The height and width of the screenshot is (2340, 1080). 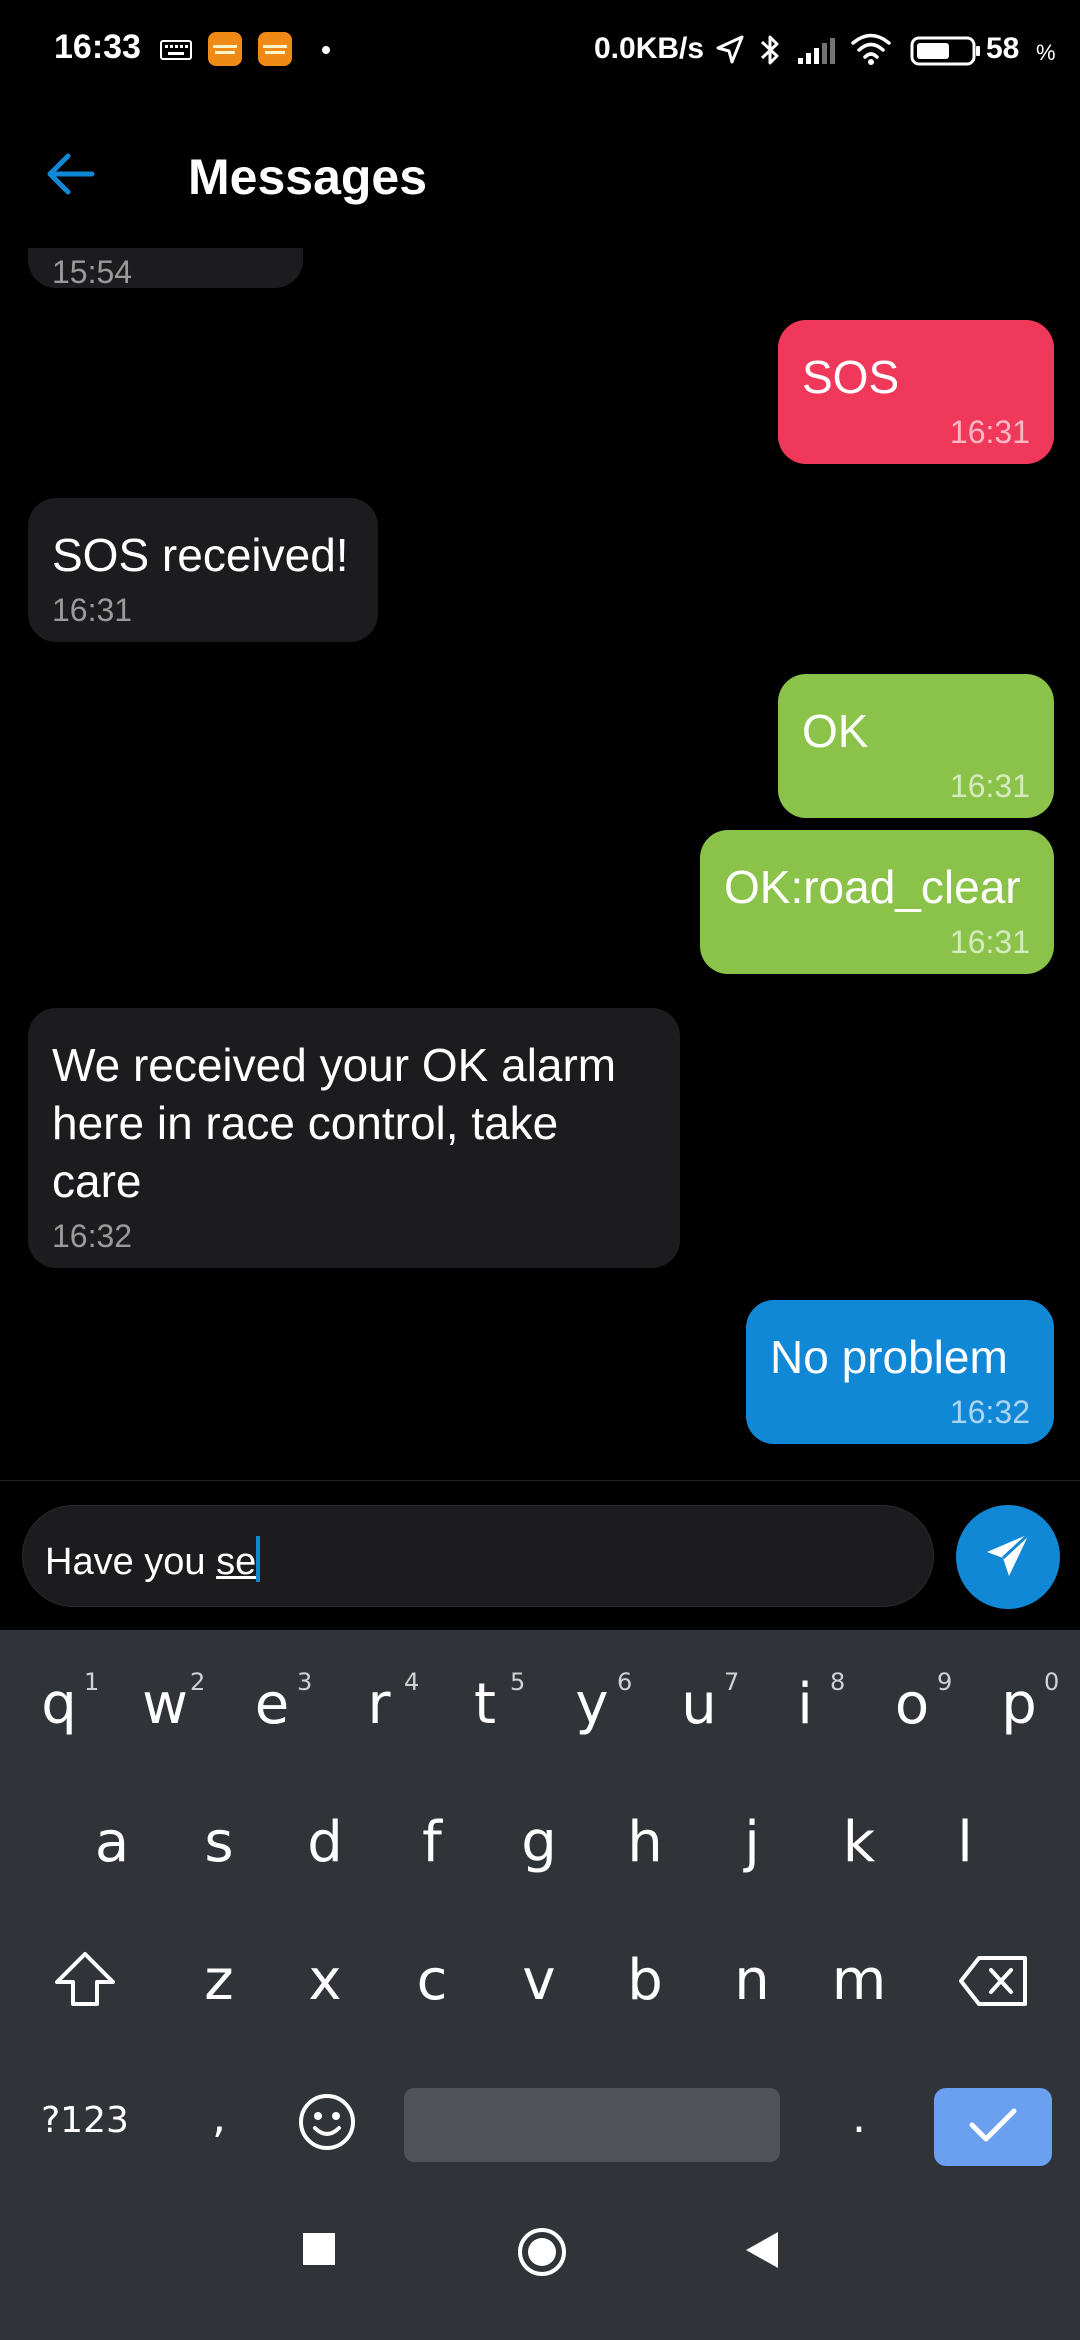 I want to click on key-label: y, so click(x=592, y=1704).